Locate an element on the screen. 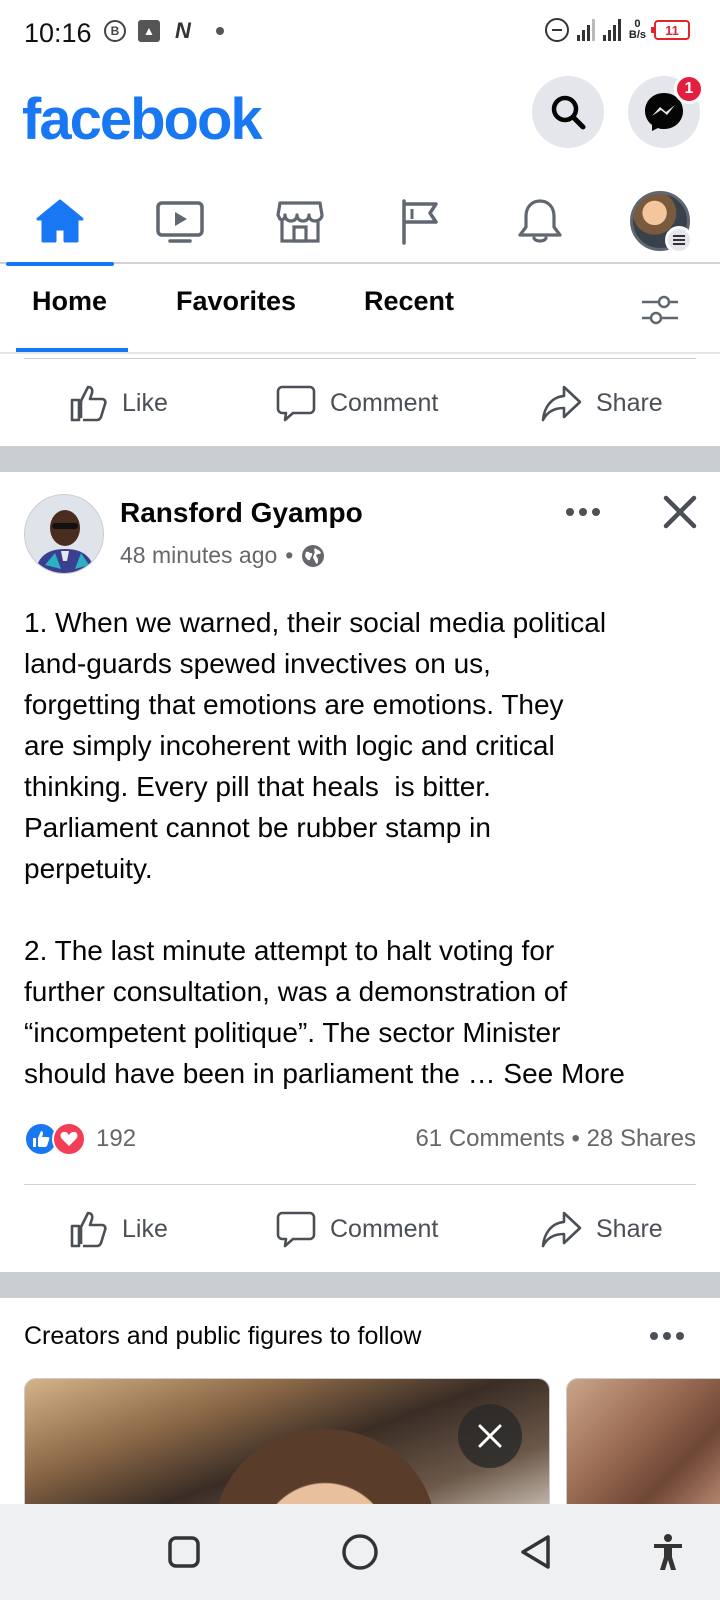 The width and height of the screenshot is (720, 1600). feed-tabs: Home Favorites Recent is located at coordinates (360, 310).